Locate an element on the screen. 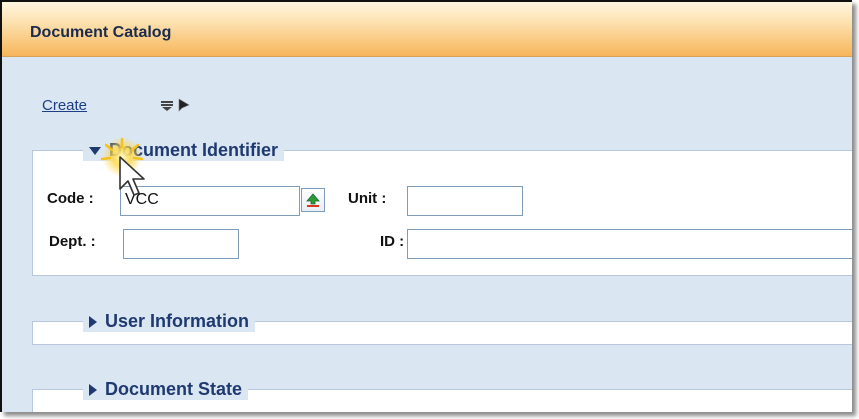  toolbar: Create is located at coordinates (116, 105).